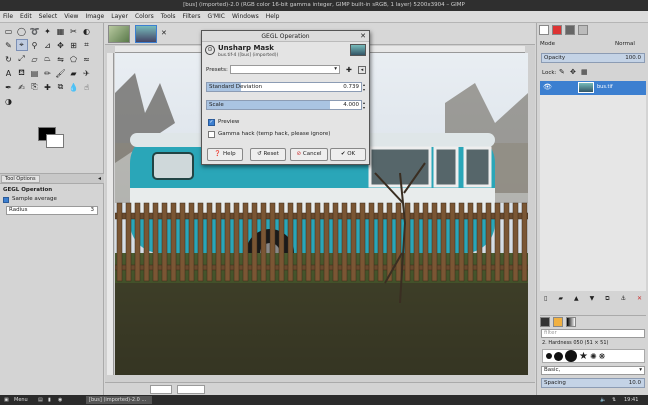  I want to click on opacity-slider: Opacity 100.0, so click(593, 58).